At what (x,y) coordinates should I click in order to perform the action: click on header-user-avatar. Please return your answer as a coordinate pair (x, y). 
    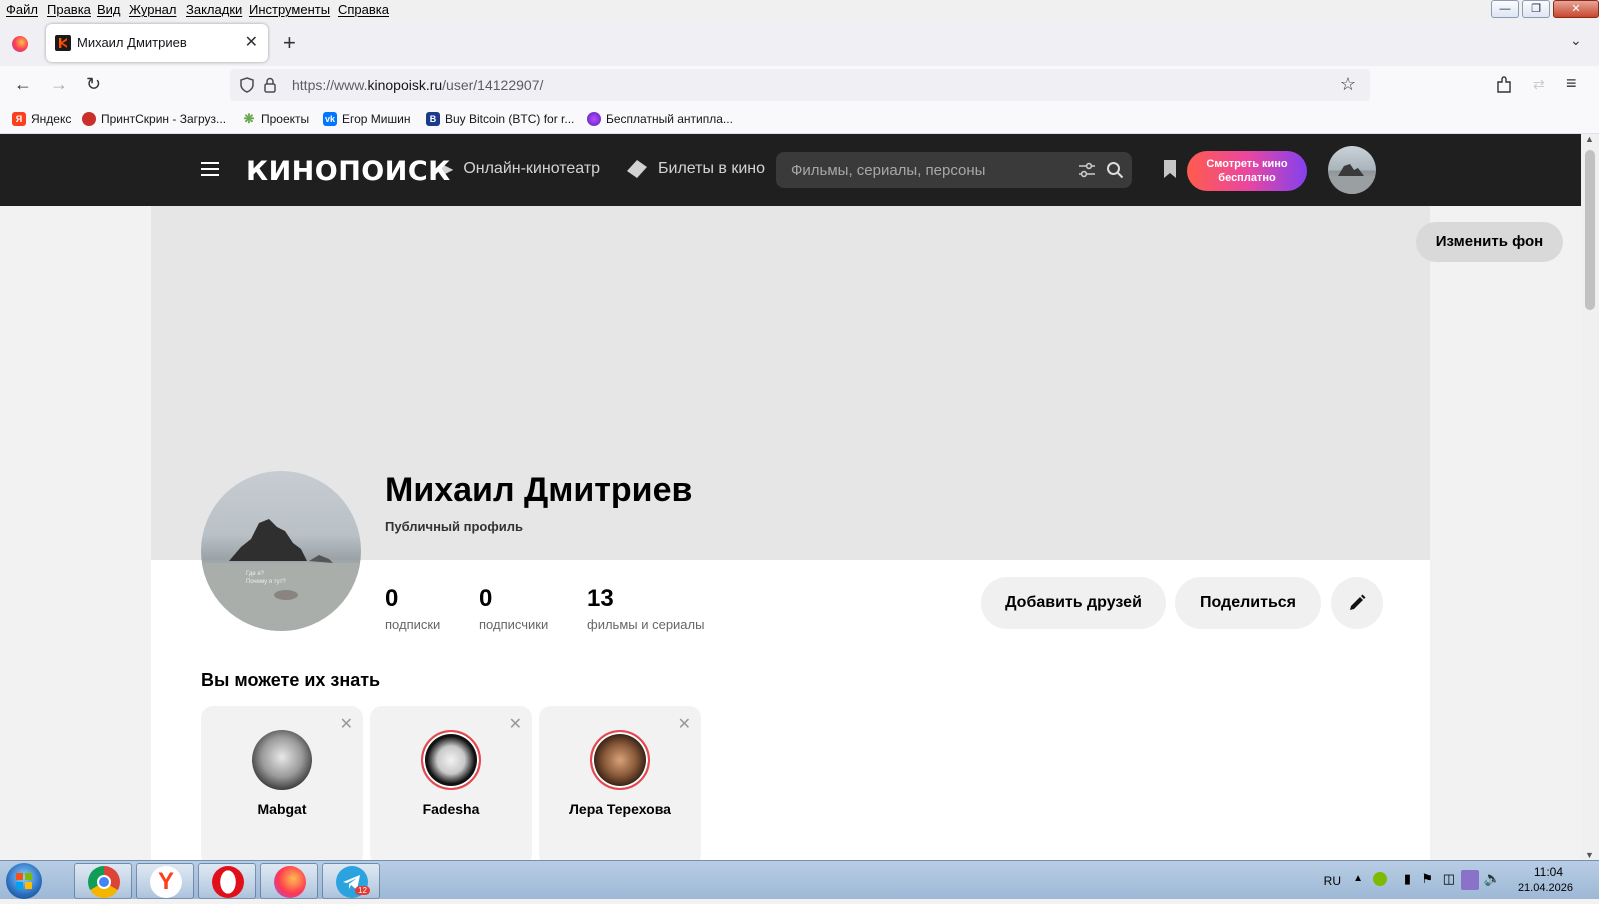
    Looking at the image, I should click on (1352, 170).